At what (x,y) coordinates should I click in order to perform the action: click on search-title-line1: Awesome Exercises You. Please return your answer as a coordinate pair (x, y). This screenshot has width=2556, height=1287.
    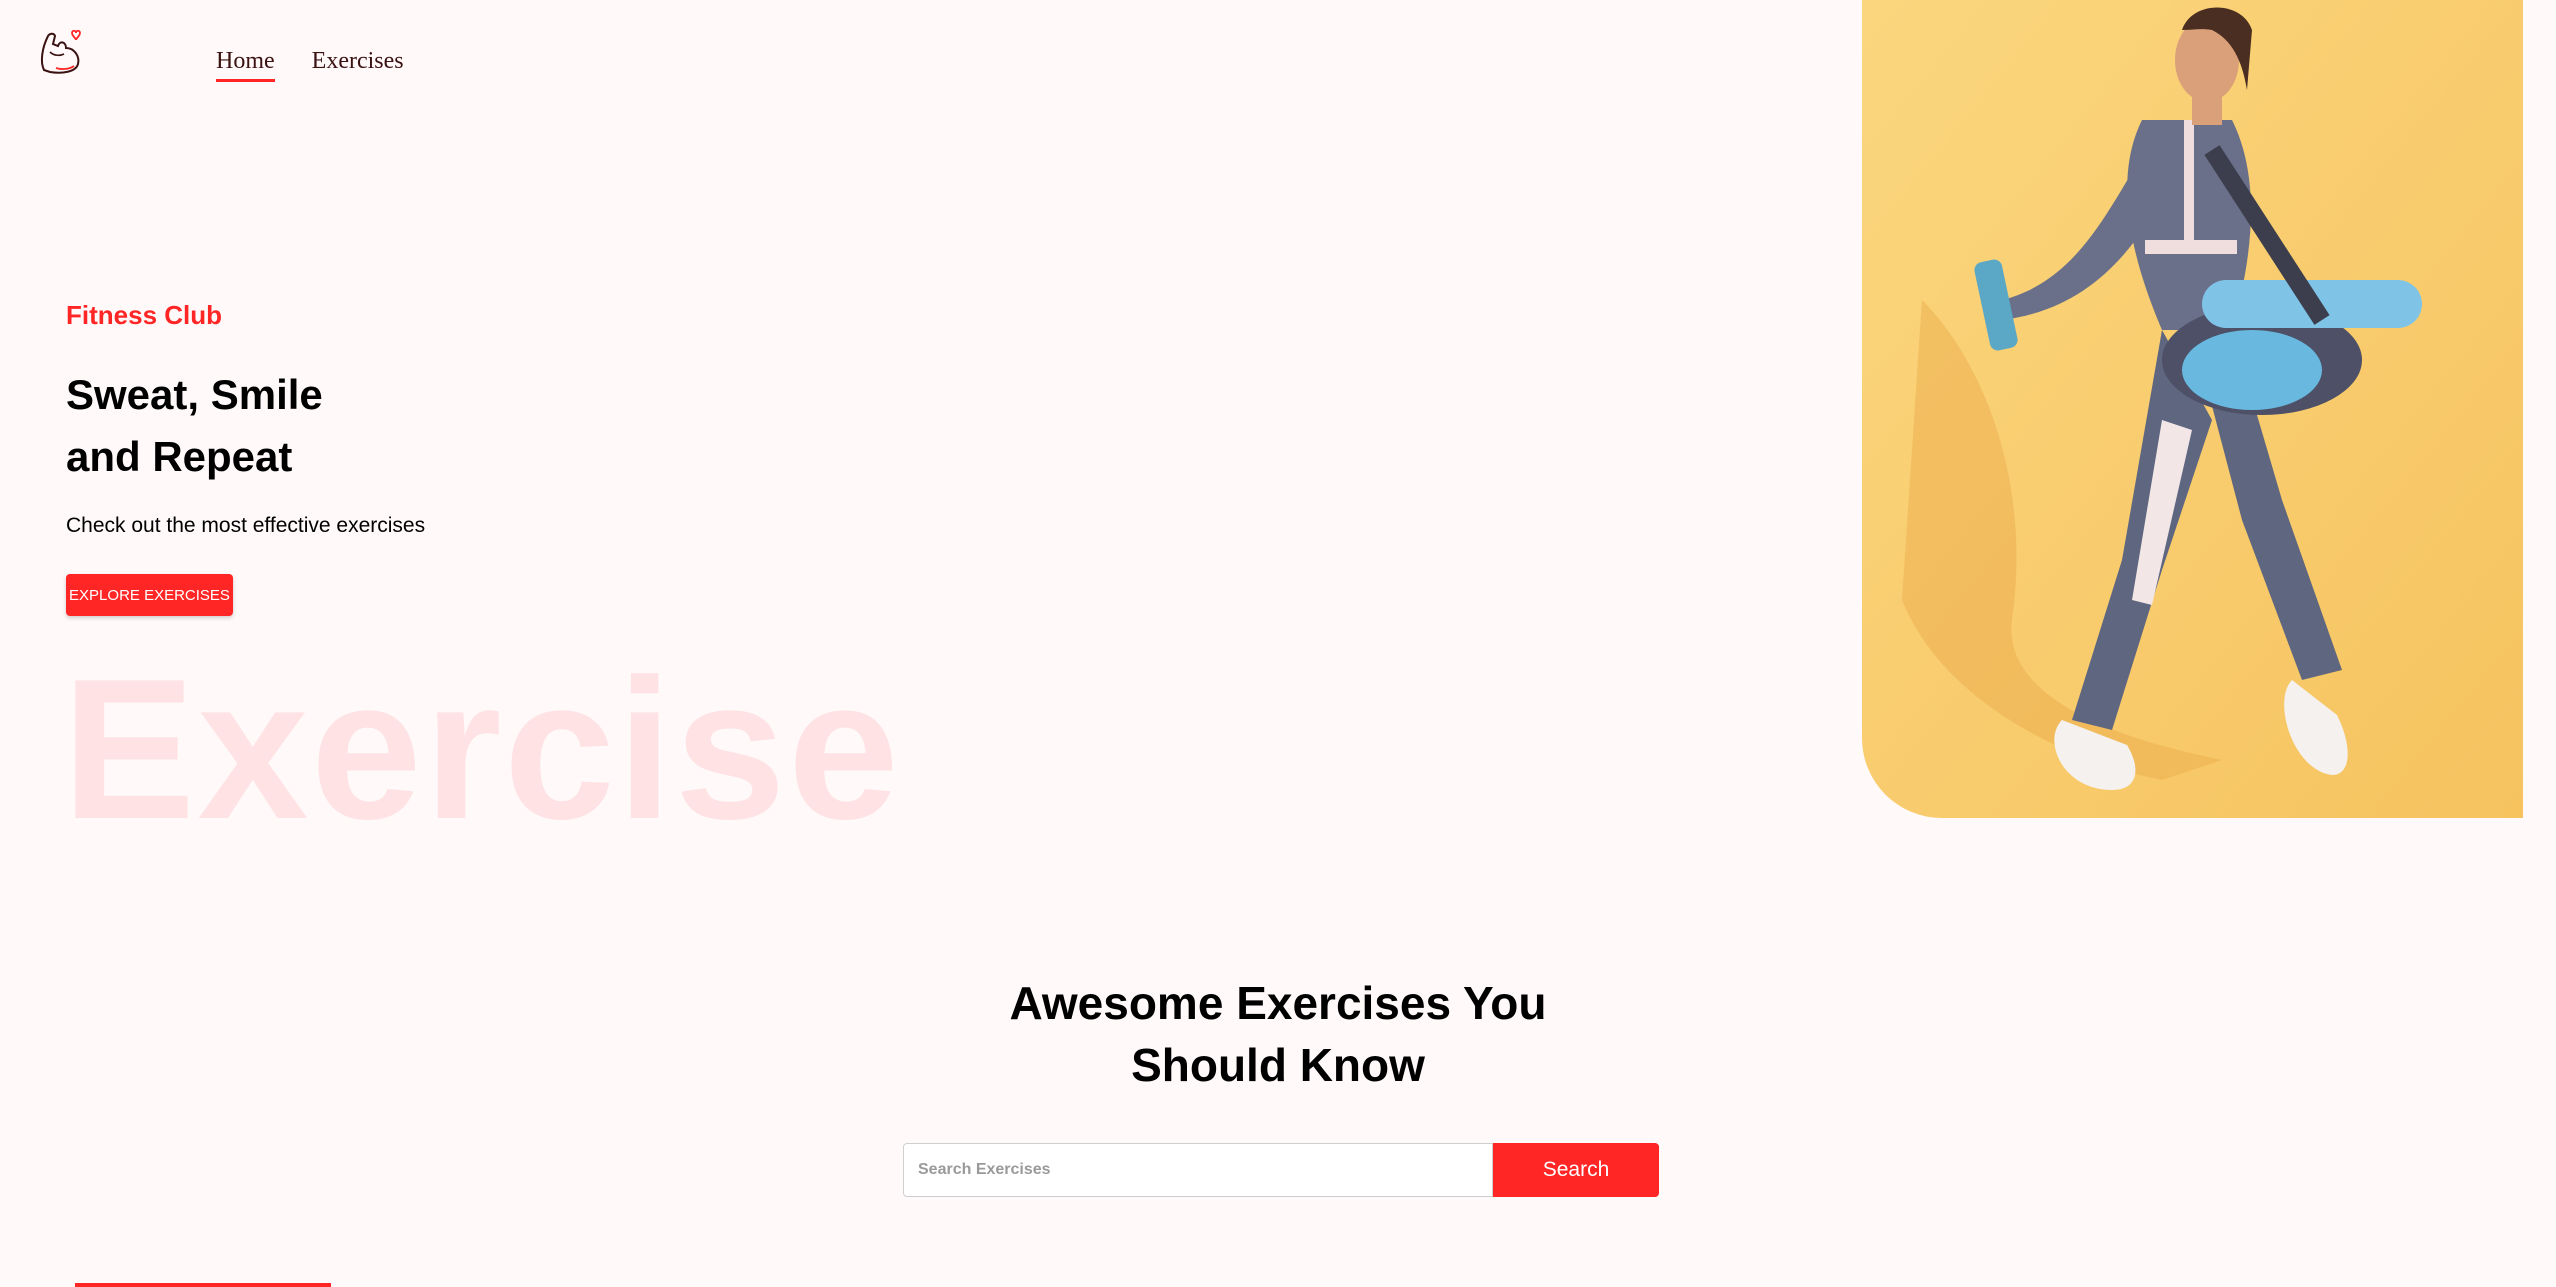
    Looking at the image, I should click on (1278, 1003).